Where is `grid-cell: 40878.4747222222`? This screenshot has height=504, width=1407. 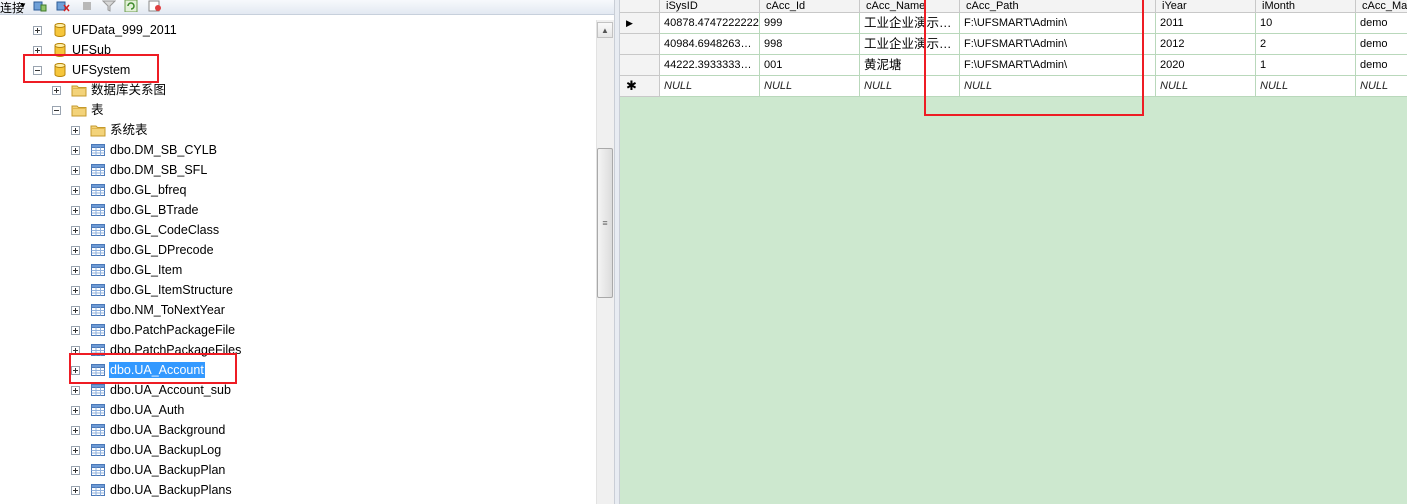
grid-cell: 40878.4747222222 is located at coordinates (710, 23).